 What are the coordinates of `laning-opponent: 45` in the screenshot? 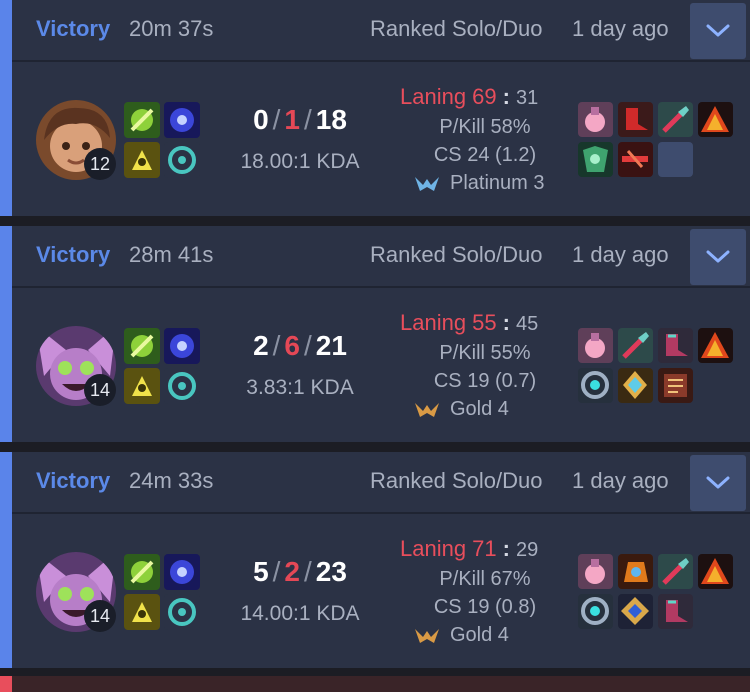 It's located at (527, 324).